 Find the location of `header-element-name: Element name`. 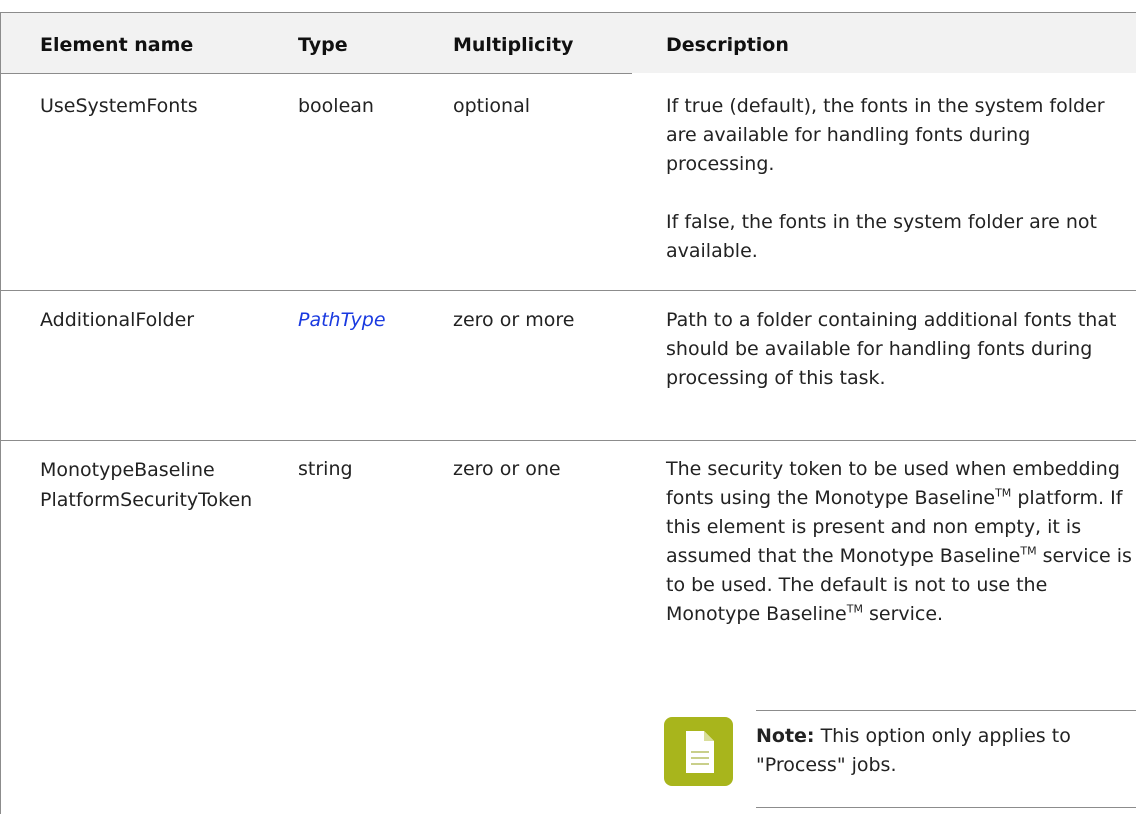

header-element-name: Element name is located at coordinates (117, 45).